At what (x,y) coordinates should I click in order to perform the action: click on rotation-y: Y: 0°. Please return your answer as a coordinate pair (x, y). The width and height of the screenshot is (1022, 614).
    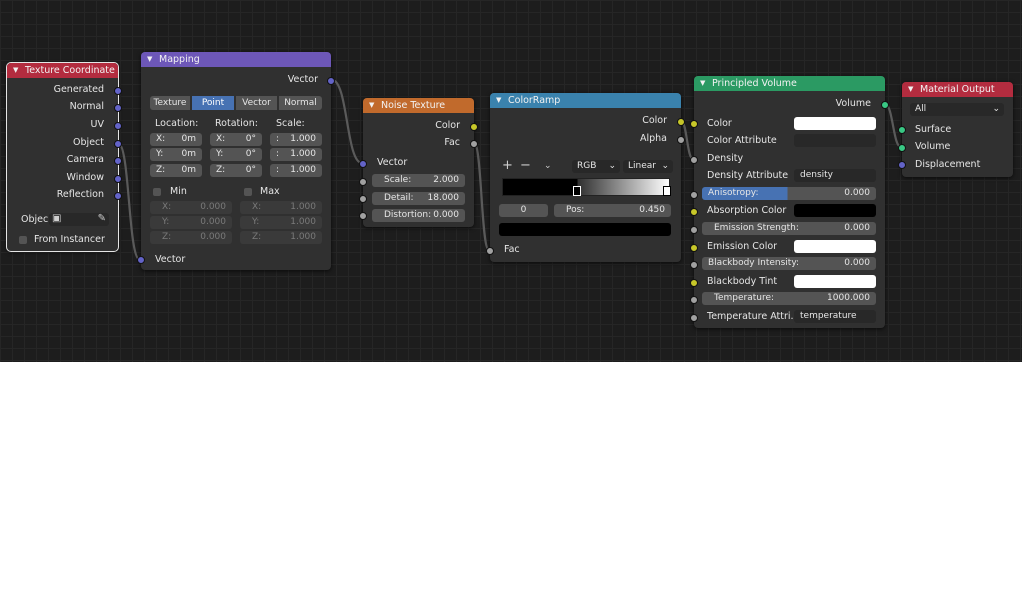
    Looking at the image, I should click on (236, 154).